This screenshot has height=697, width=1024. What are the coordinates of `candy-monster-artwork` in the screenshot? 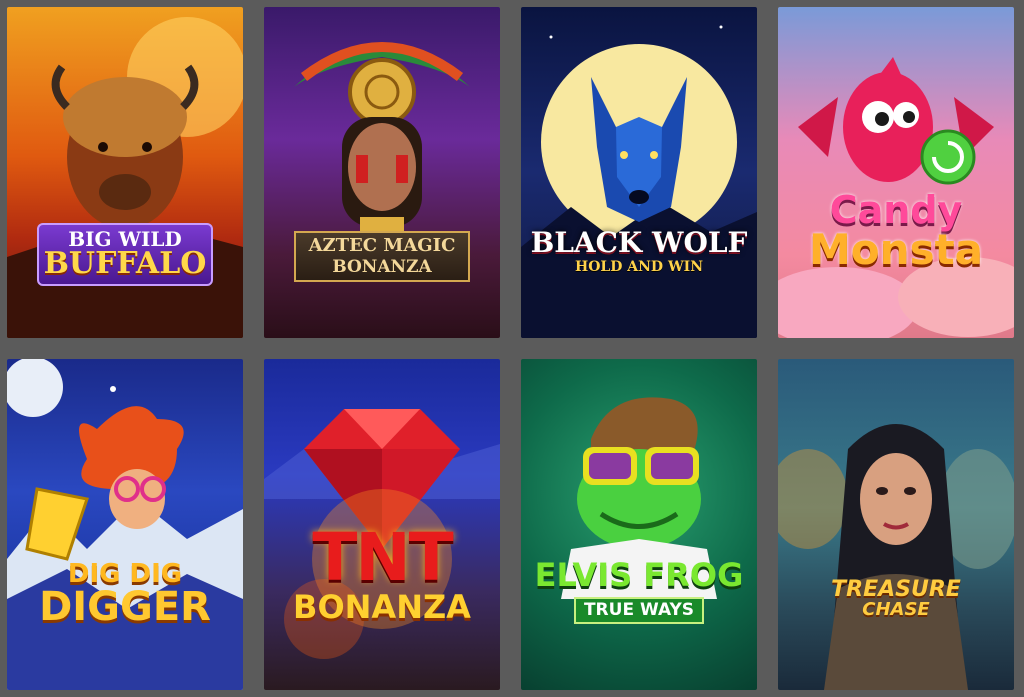 It's located at (896, 197).